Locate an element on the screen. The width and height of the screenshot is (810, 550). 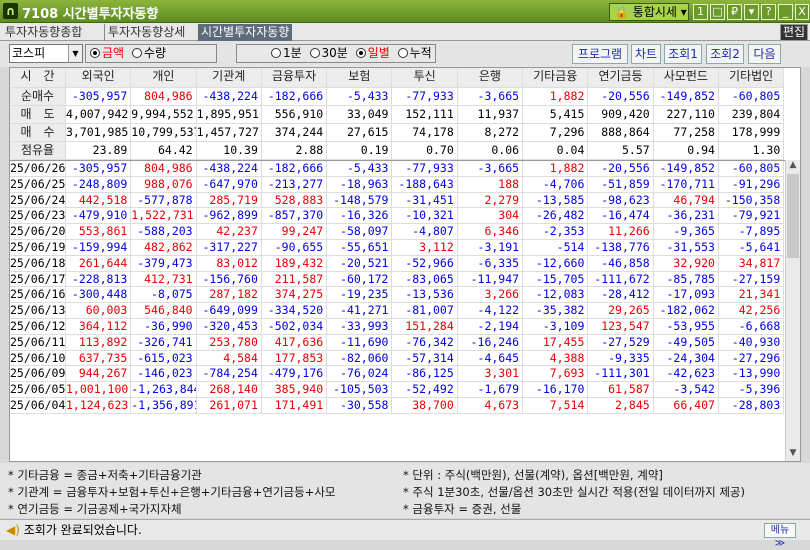
summary-cell: 77,258 is located at coordinates (686, 133).